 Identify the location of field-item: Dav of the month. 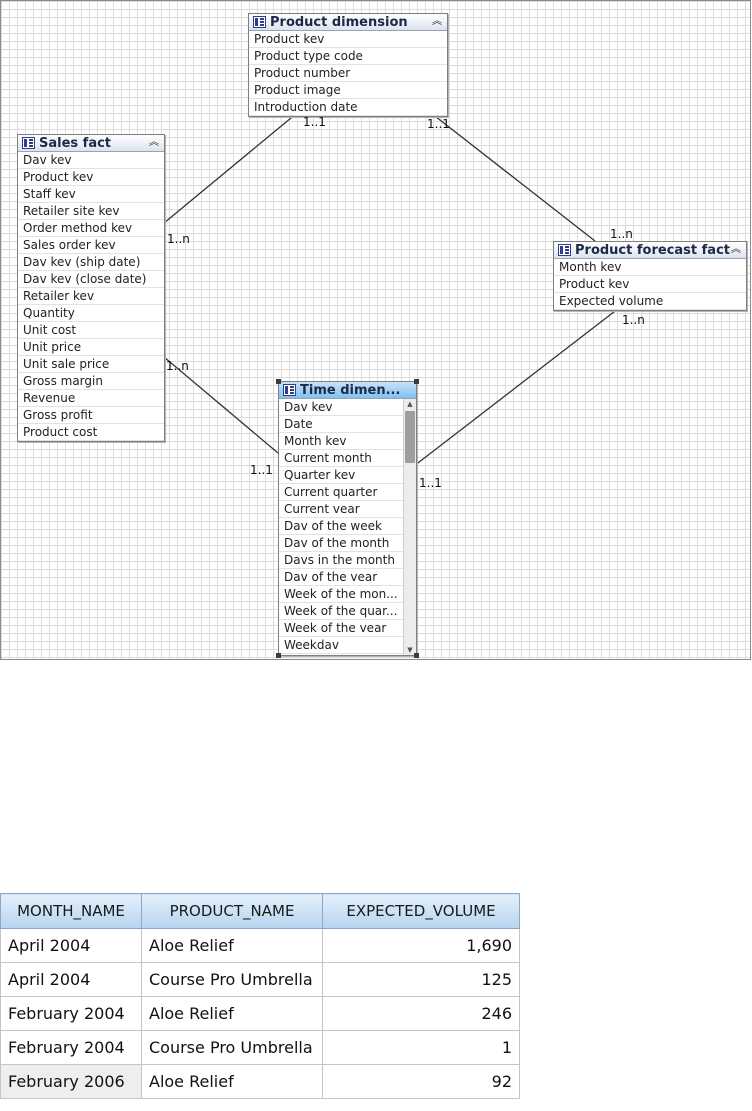
(341, 543).